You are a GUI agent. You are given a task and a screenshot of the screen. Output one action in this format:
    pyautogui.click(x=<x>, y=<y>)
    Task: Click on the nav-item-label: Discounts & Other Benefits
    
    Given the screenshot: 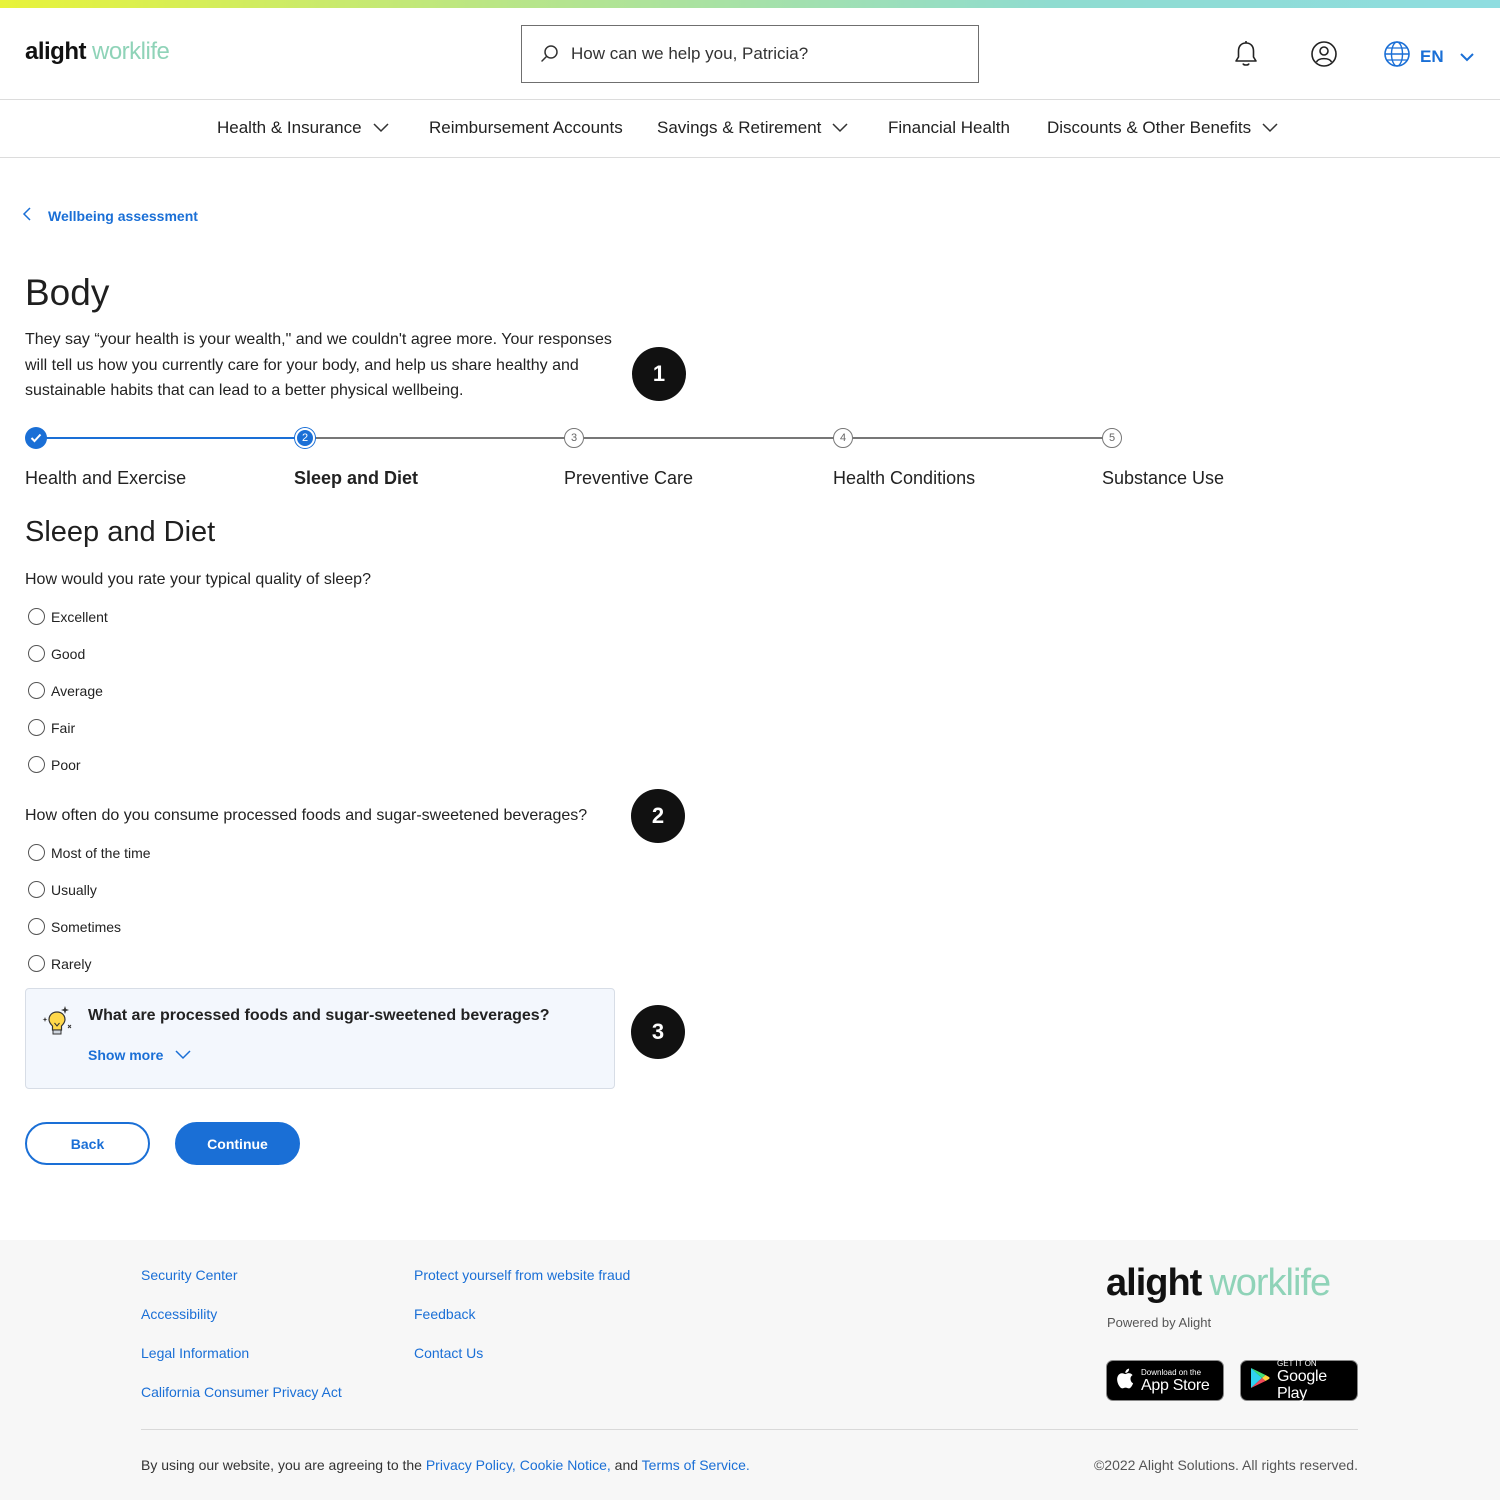 What is the action you would take?
    pyautogui.click(x=1149, y=127)
    